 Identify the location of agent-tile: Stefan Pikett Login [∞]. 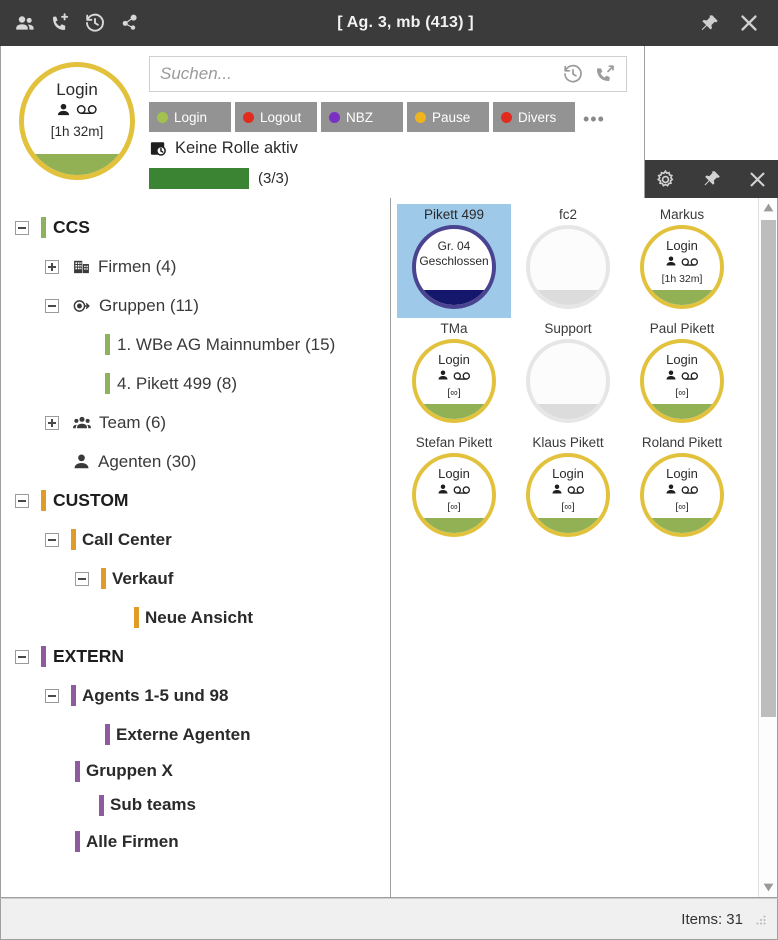
(454, 489).